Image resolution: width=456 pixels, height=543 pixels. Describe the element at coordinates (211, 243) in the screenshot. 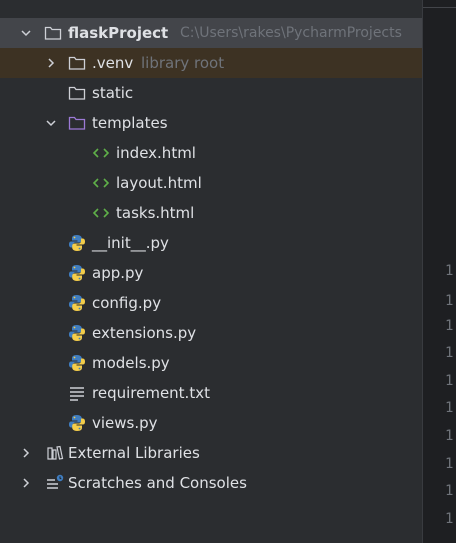

I see `tree-item-init-py: __init__.py` at that location.